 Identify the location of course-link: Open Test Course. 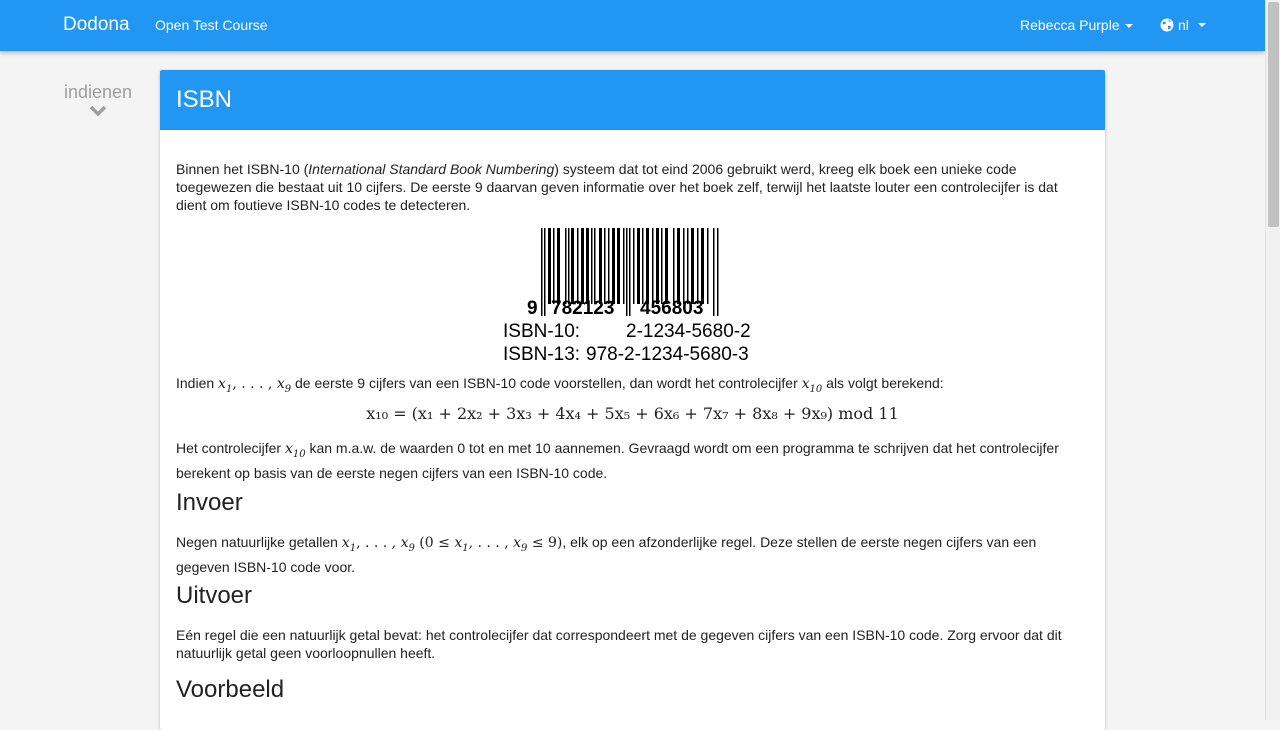
(211, 25).